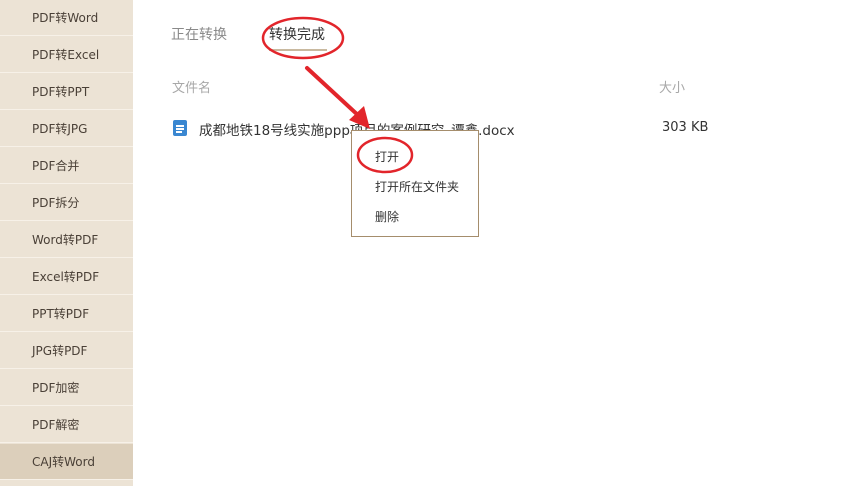 The height and width of the screenshot is (486, 841). Describe the element at coordinates (66, 129) in the screenshot. I see `sidebar-item-pdf-to-jpg: PDF转JPG` at that location.